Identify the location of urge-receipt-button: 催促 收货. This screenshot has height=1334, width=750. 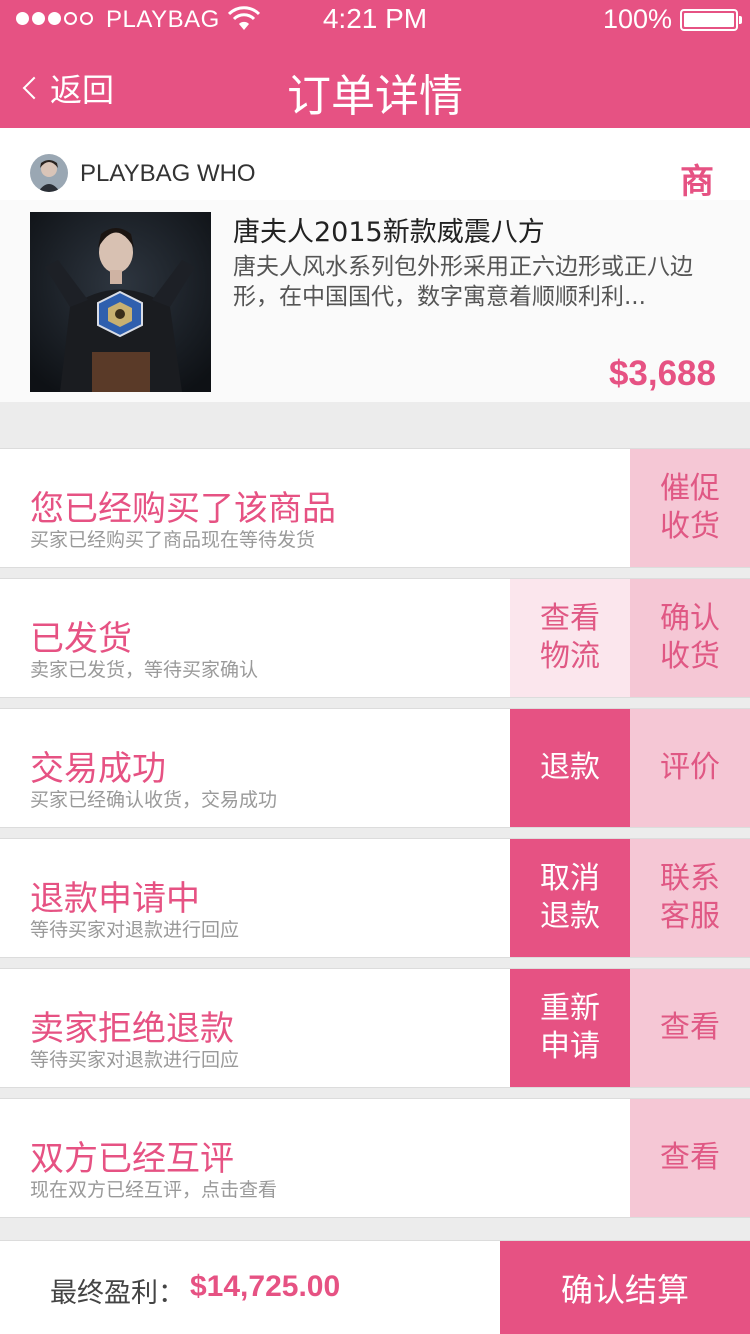
(690, 508).